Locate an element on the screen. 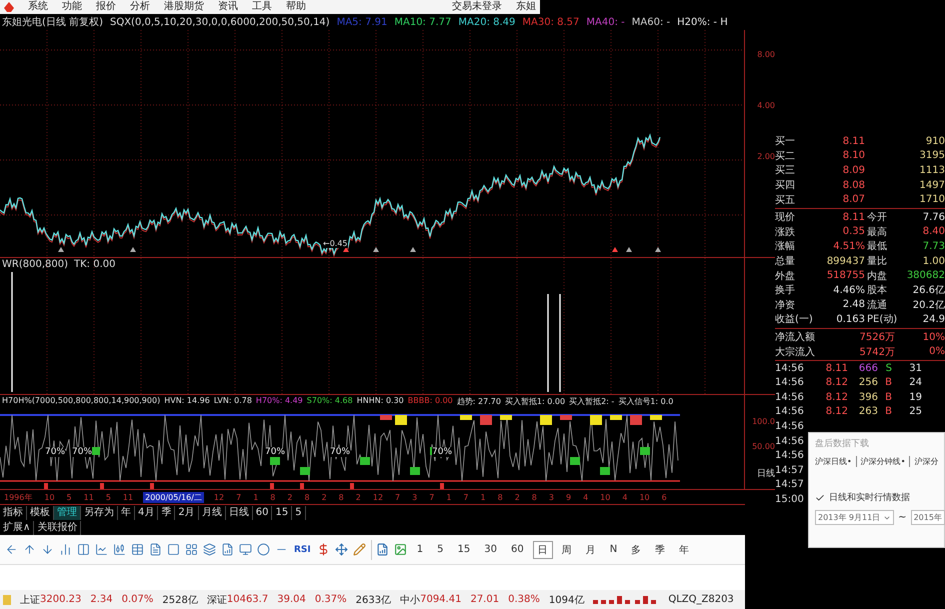 The width and height of the screenshot is (945, 609). tick-price: 8.11 is located at coordinates (836, 368).